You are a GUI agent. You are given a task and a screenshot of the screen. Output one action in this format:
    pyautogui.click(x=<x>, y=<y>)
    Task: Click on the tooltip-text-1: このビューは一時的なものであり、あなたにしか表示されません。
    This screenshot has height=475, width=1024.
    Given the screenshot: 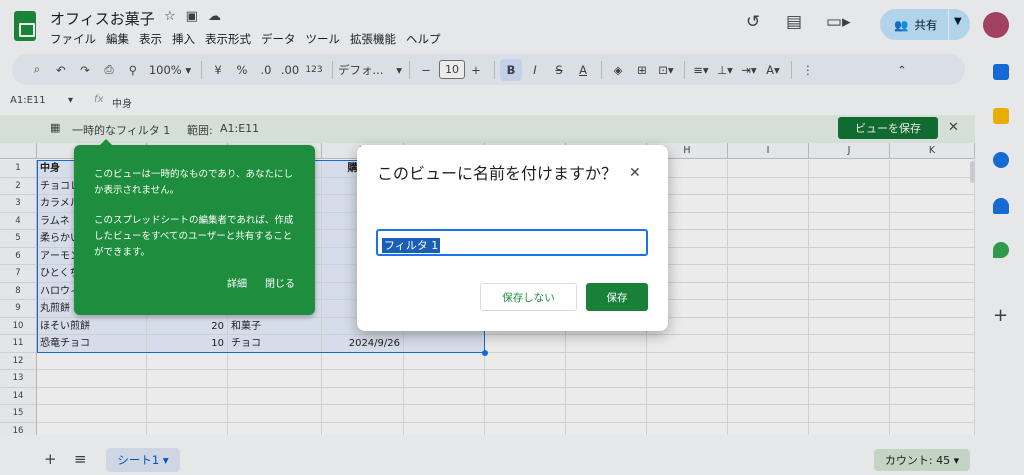 What is the action you would take?
    pyautogui.click(x=194, y=182)
    